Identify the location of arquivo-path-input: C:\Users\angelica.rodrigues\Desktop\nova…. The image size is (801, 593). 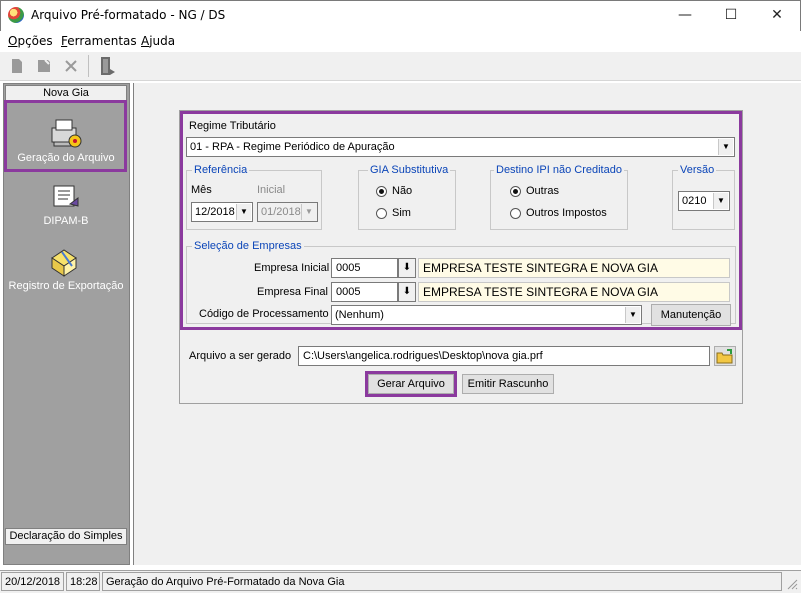
(504, 356).